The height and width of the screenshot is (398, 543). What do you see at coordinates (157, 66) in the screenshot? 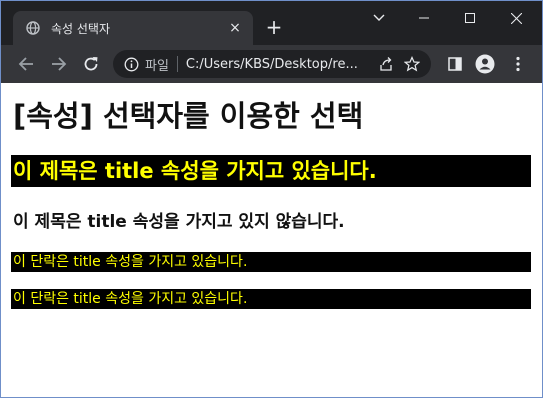
I see `url-scheme-label: 파일` at bounding box center [157, 66].